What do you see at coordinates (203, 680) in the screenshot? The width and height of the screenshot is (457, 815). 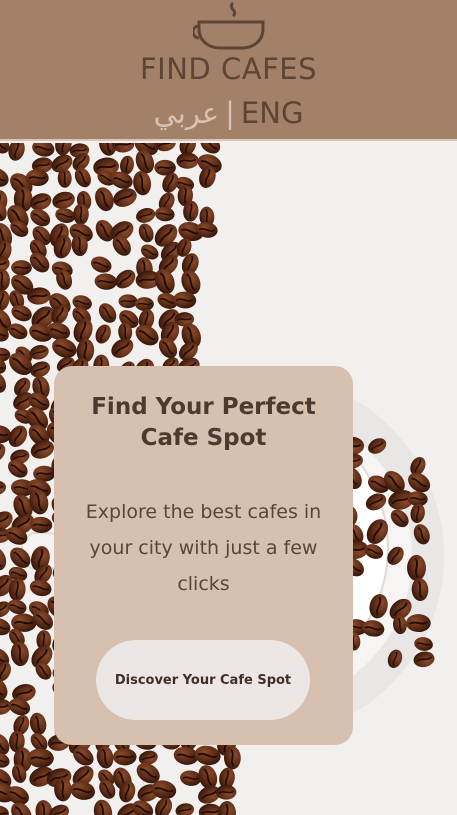 I see `discover-cafe-button: Discover Your Cafe Spot` at bounding box center [203, 680].